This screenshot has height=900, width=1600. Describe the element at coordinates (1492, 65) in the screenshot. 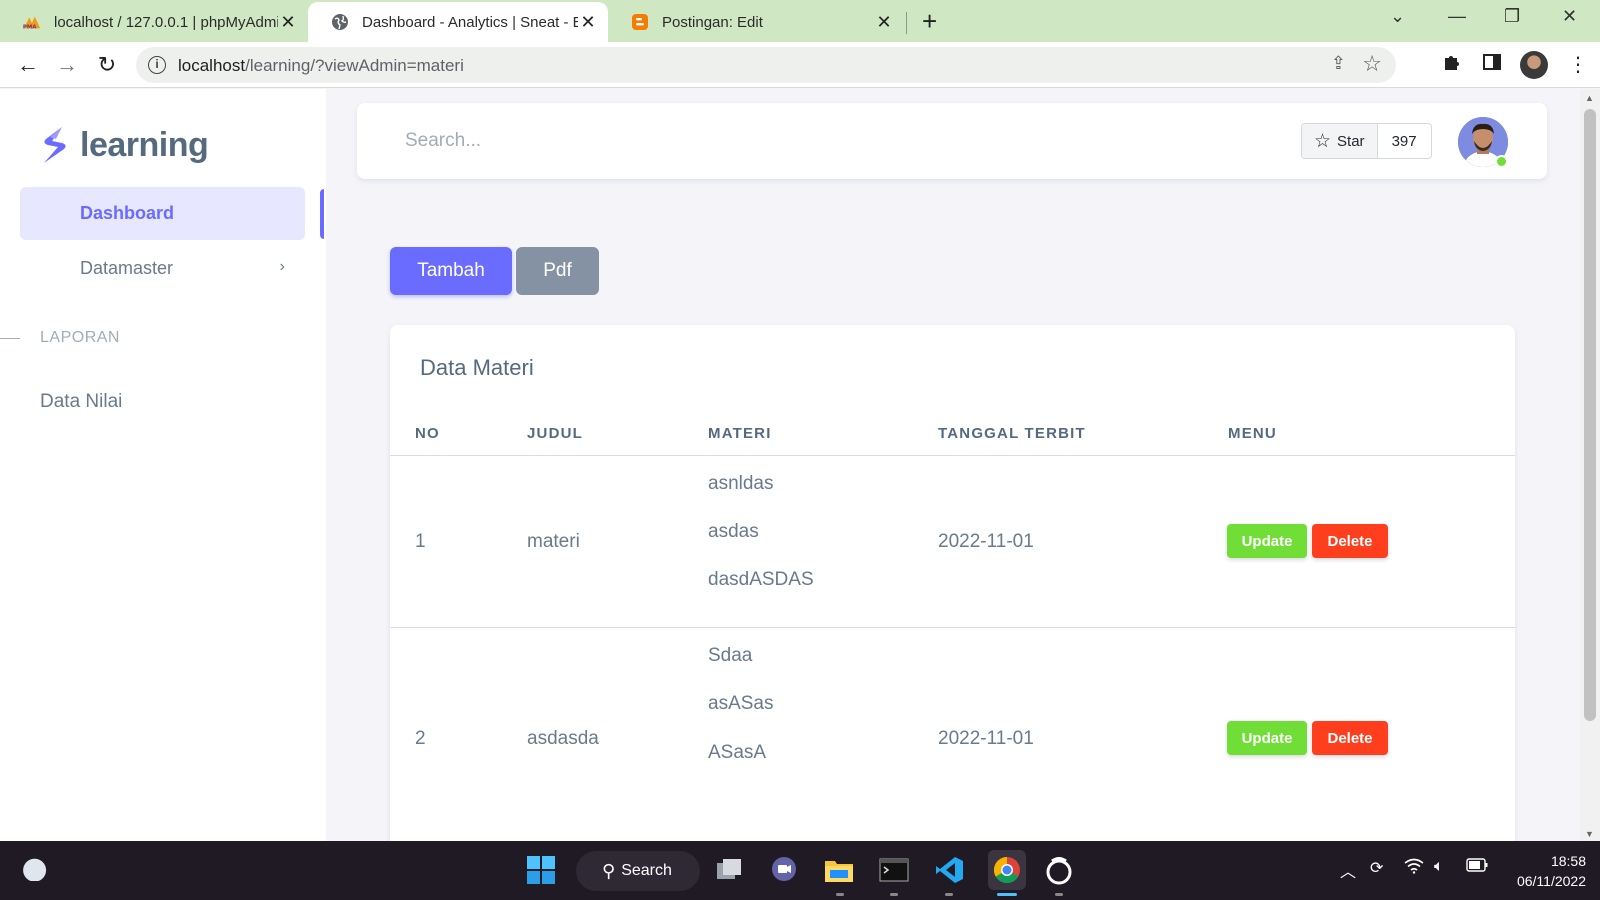

I see `side-panel-icon` at that location.